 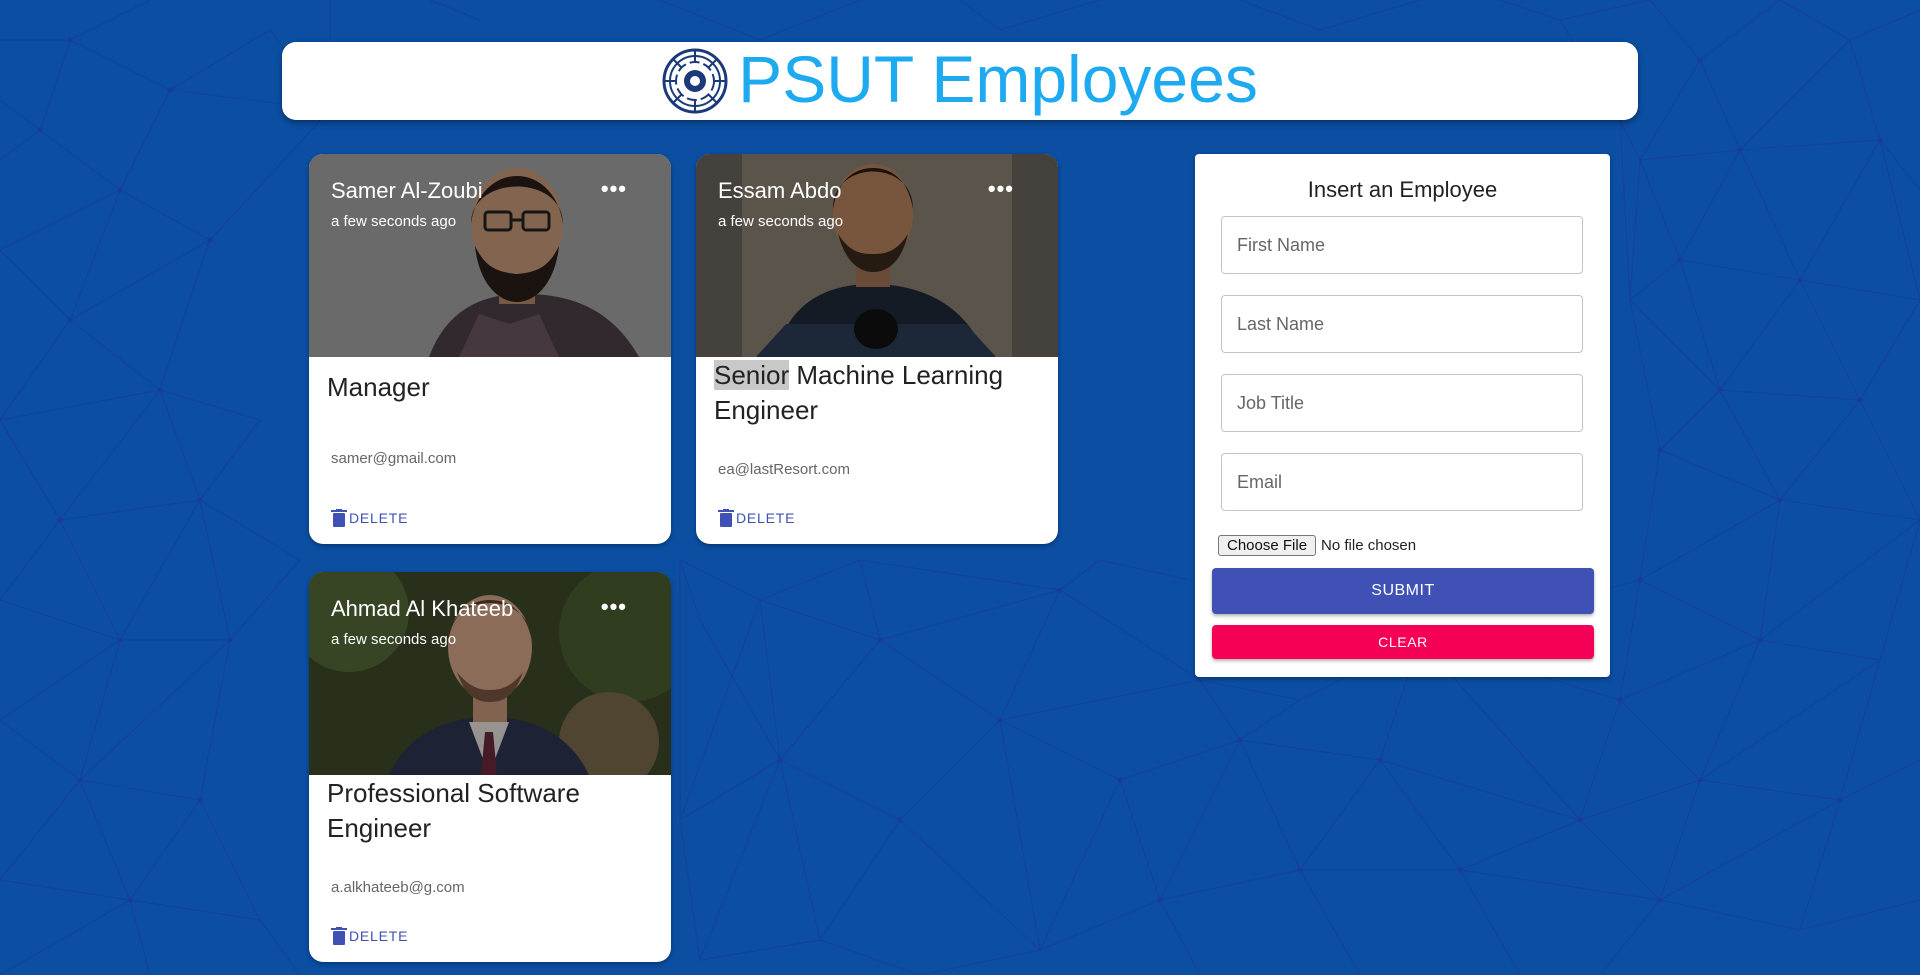 What do you see at coordinates (752, 375) in the screenshot?
I see `job-title-highlight: Senior` at bounding box center [752, 375].